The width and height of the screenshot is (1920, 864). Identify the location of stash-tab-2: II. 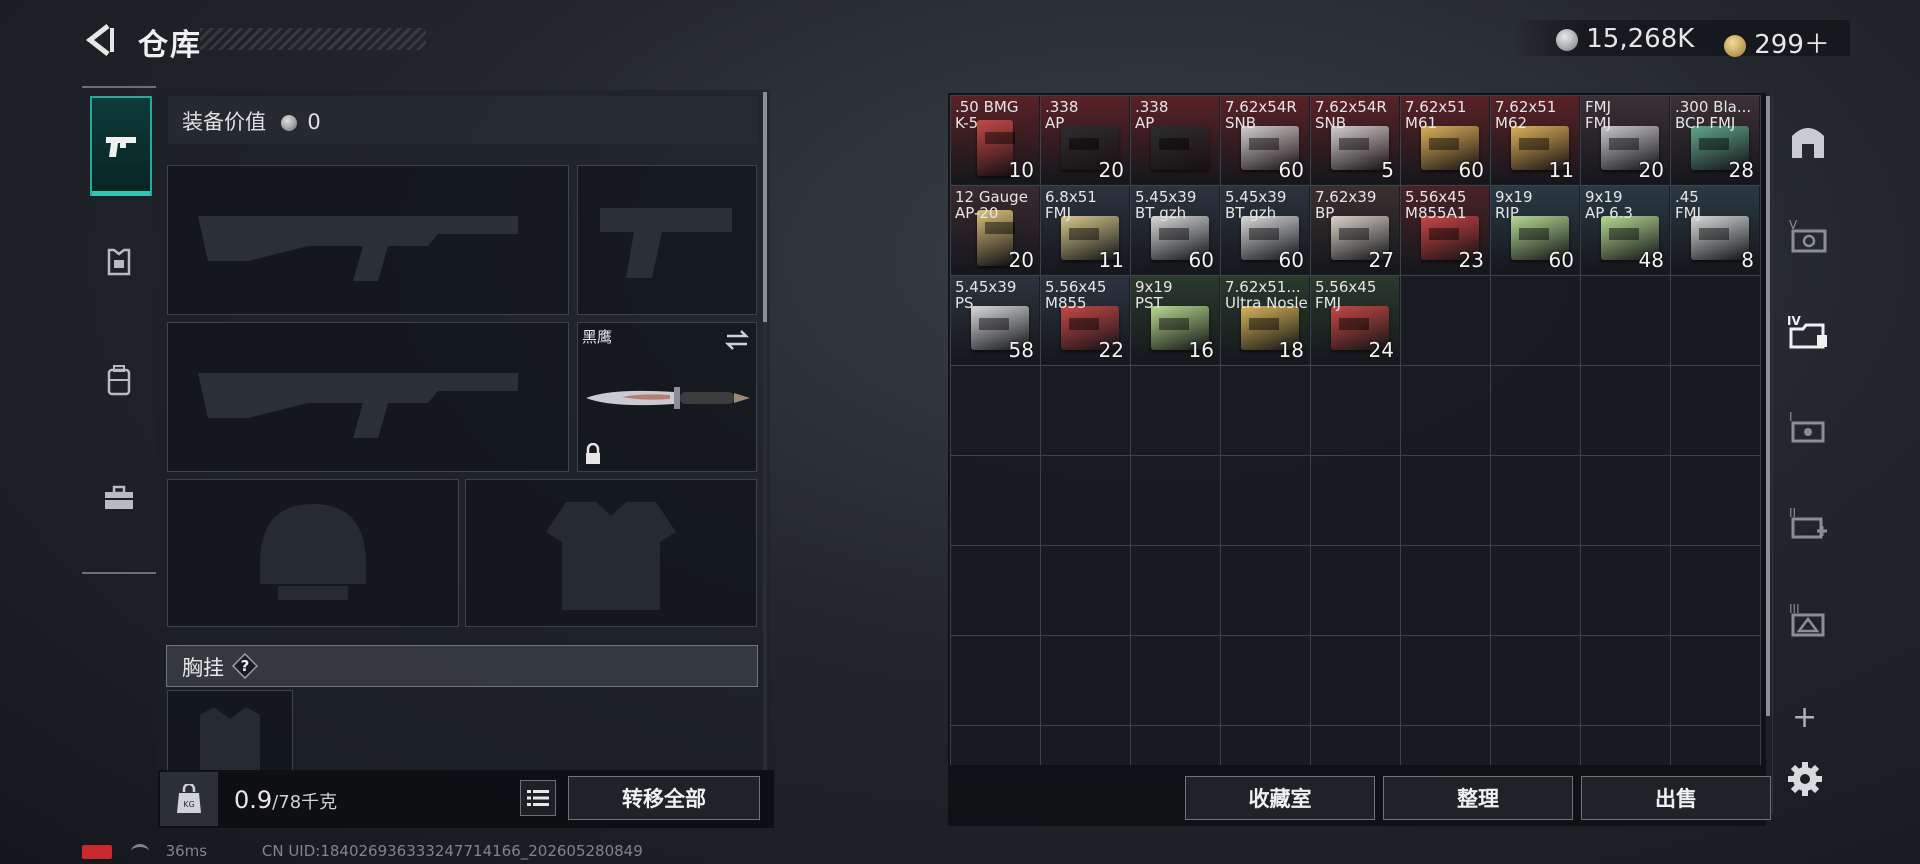
(1808, 523).